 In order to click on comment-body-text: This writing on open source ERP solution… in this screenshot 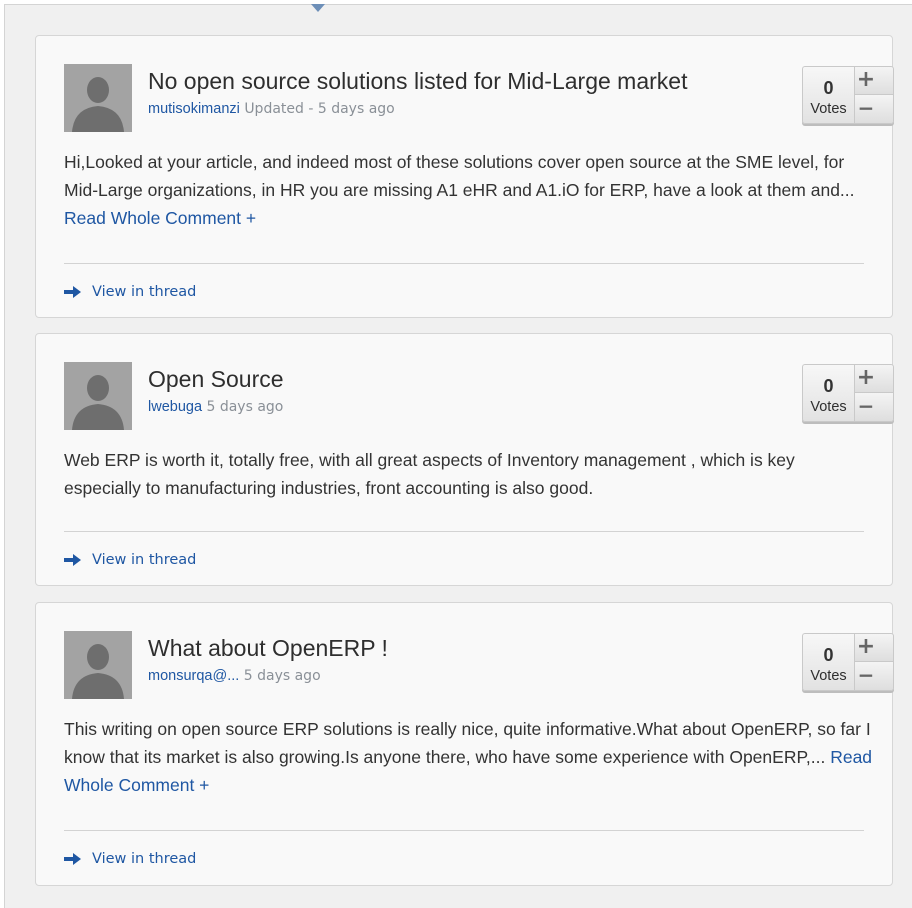, I will do `click(467, 743)`.